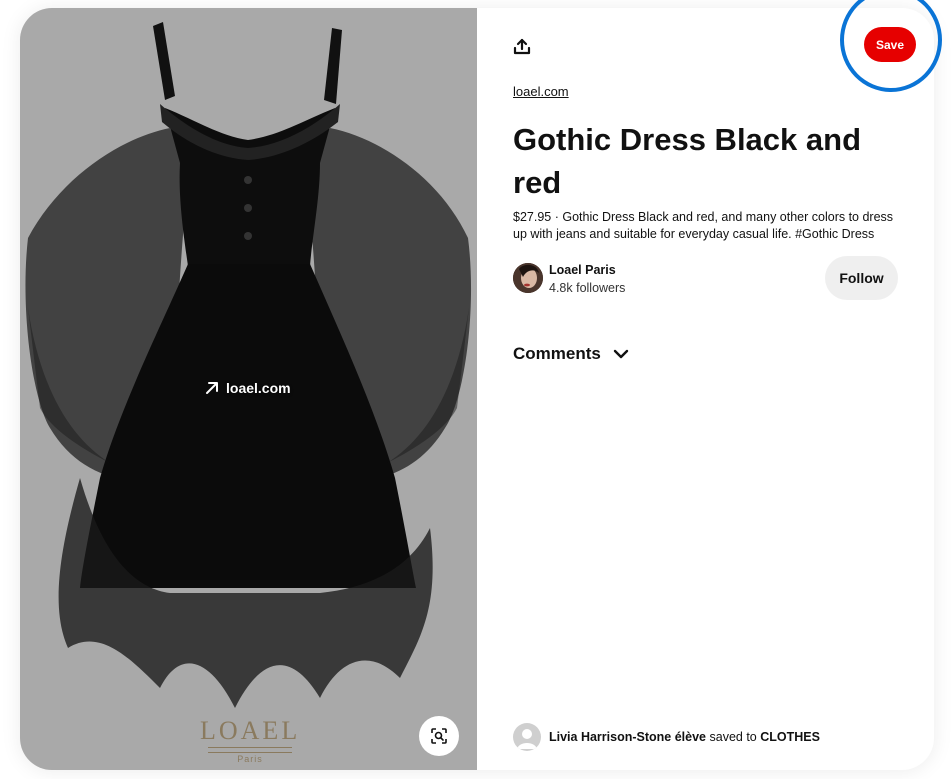 The image size is (952, 779). I want to click on save-button: Save, so click(890, 44).